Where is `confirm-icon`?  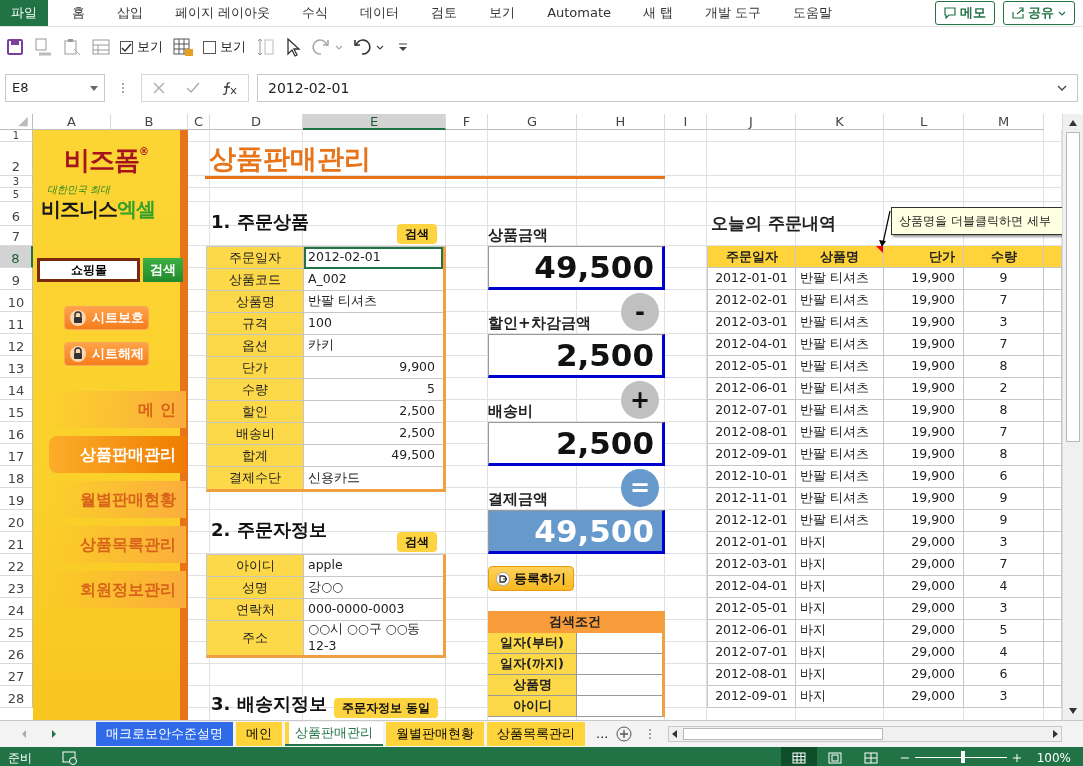
confirm-icon is located at coordinates (193, 88).